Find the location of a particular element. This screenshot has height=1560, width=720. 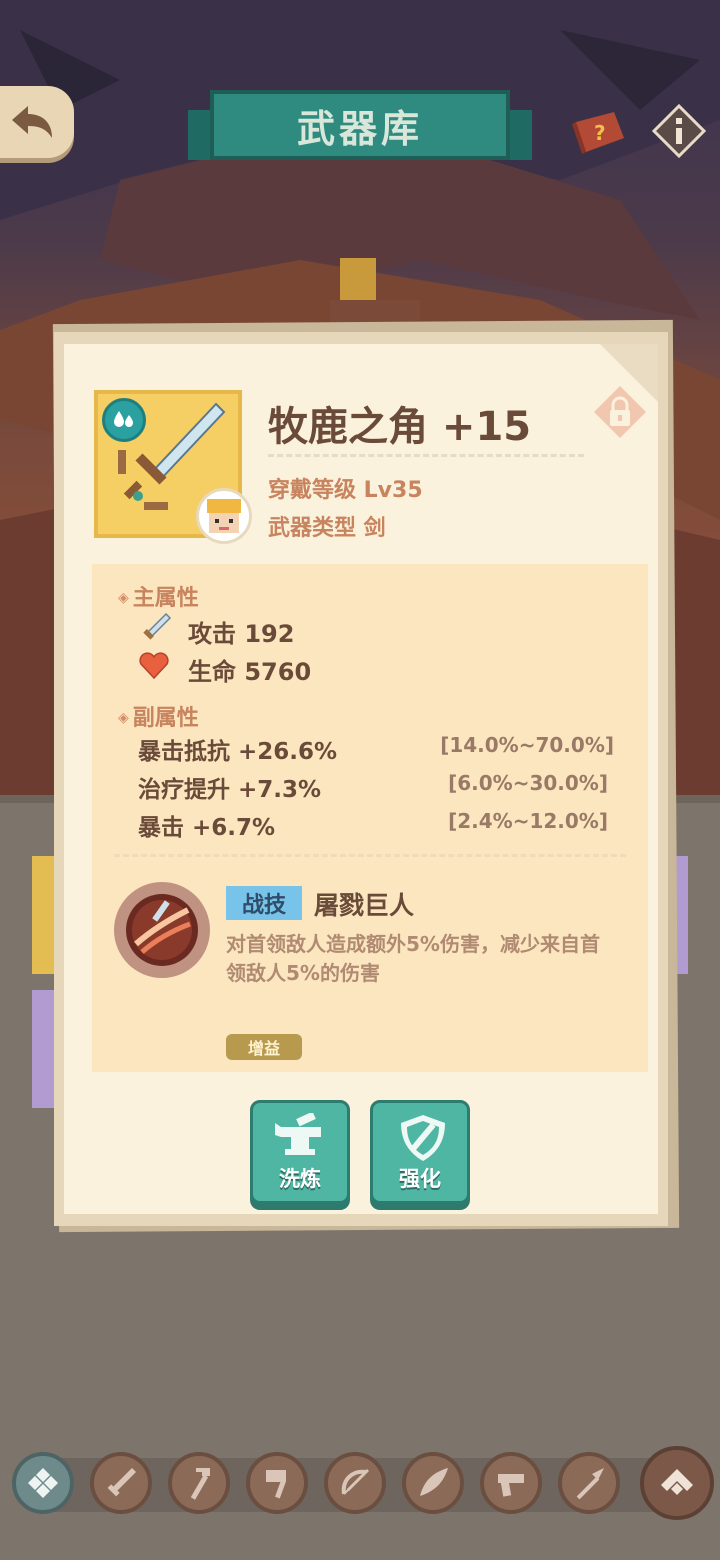

sub-stat-crit-resist-range: [14.0%~70.0%] is located at coordinates (527, 745).